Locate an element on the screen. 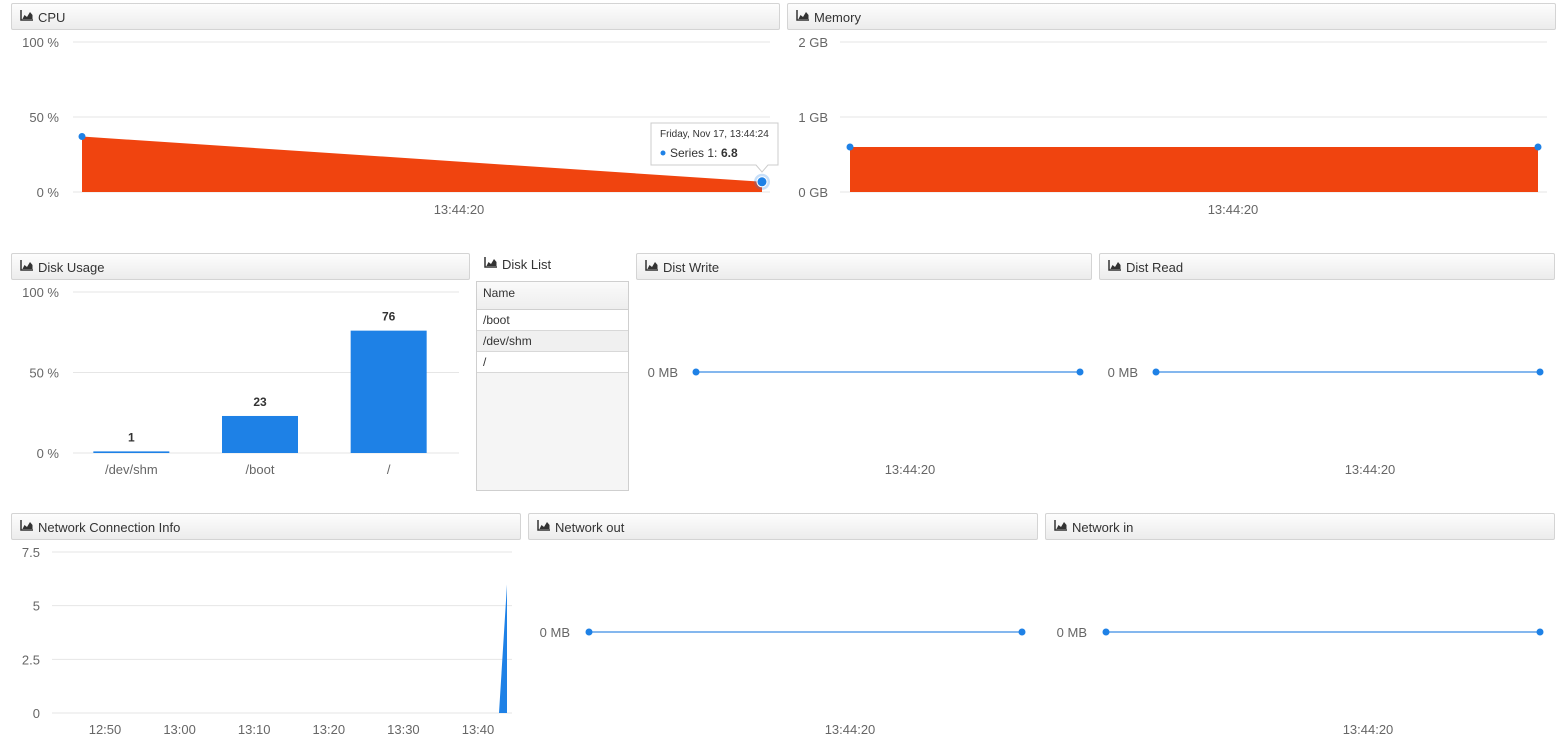  x-tick-label: 13:00 is located at coordinates (179, 729).